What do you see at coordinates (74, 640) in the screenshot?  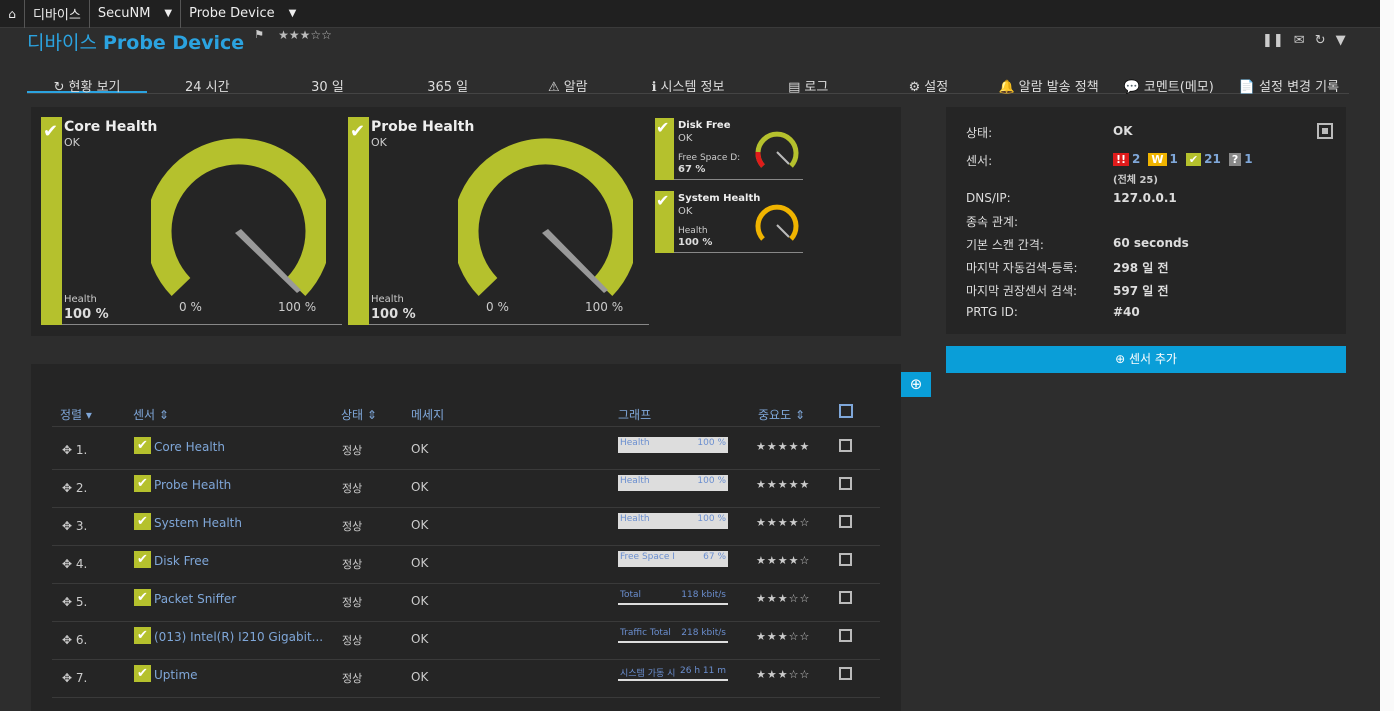 I see `drag-handle: ✥ 6.` at bounding box center [74, 640].